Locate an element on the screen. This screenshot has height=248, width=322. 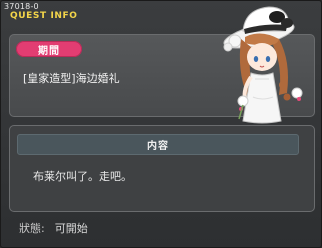
quest-id: 37018-0 is located at coordinates (21, 6).